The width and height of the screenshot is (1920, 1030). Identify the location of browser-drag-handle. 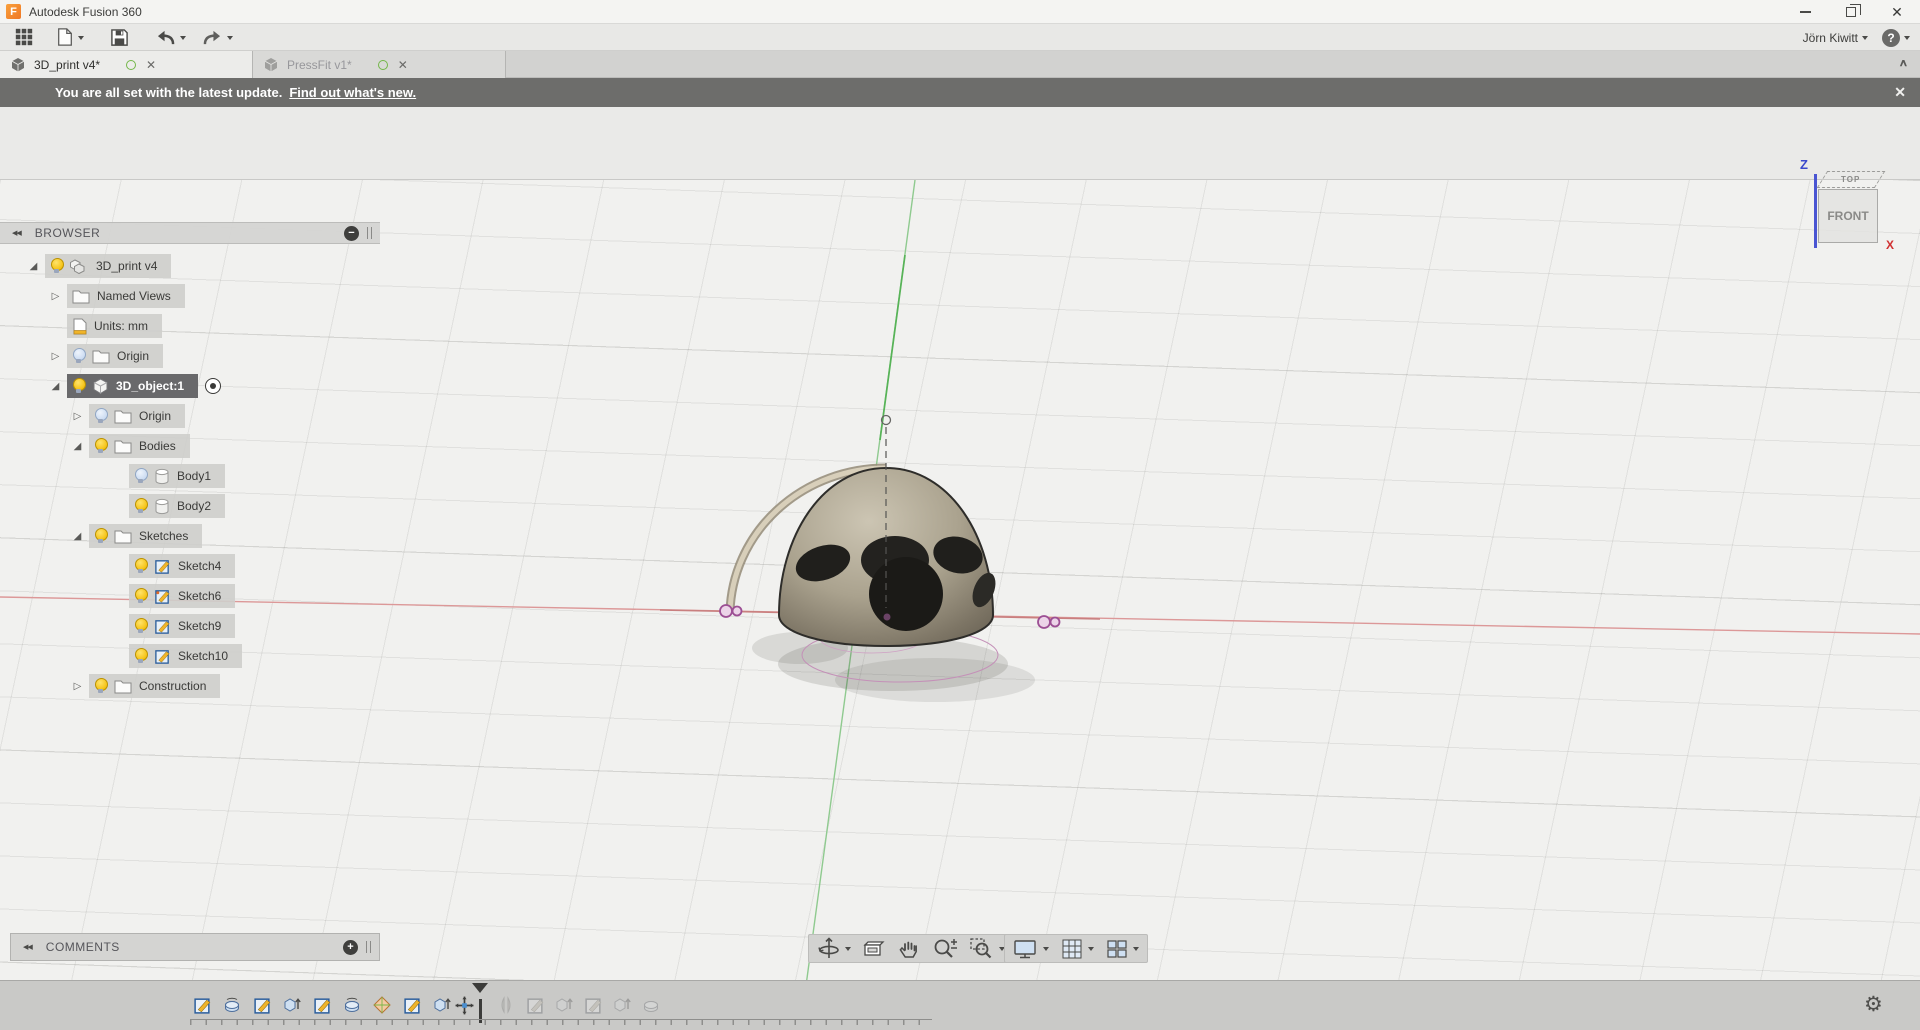
(369, 233).